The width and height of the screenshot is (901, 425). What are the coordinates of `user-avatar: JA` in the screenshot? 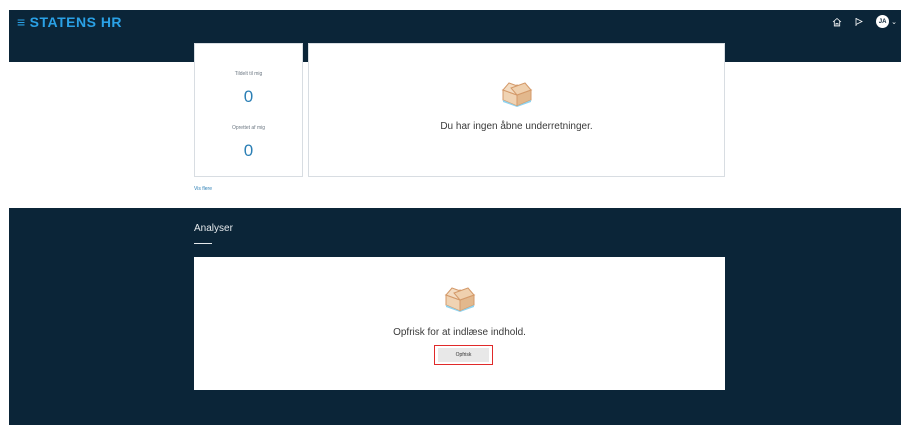 It's located at (883, 21).